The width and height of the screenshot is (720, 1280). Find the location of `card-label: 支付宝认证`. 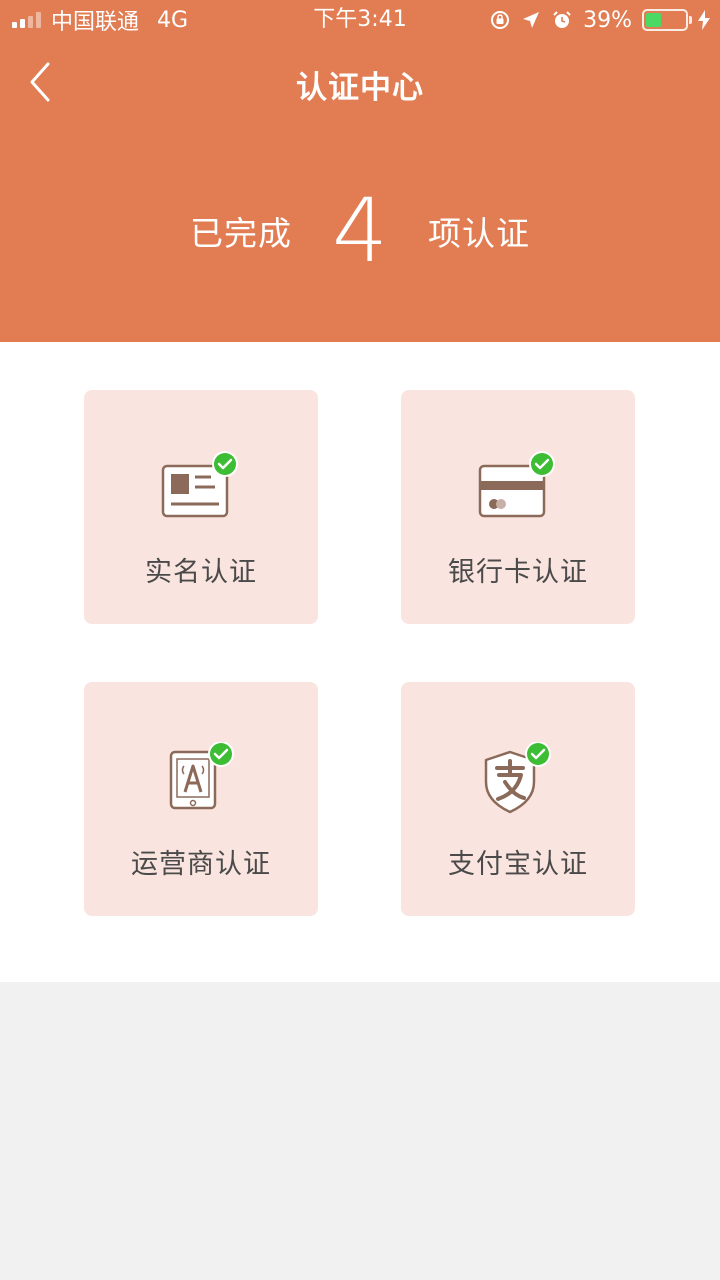

card-label: 支付宝认证 is located at coordinates (518, 864).